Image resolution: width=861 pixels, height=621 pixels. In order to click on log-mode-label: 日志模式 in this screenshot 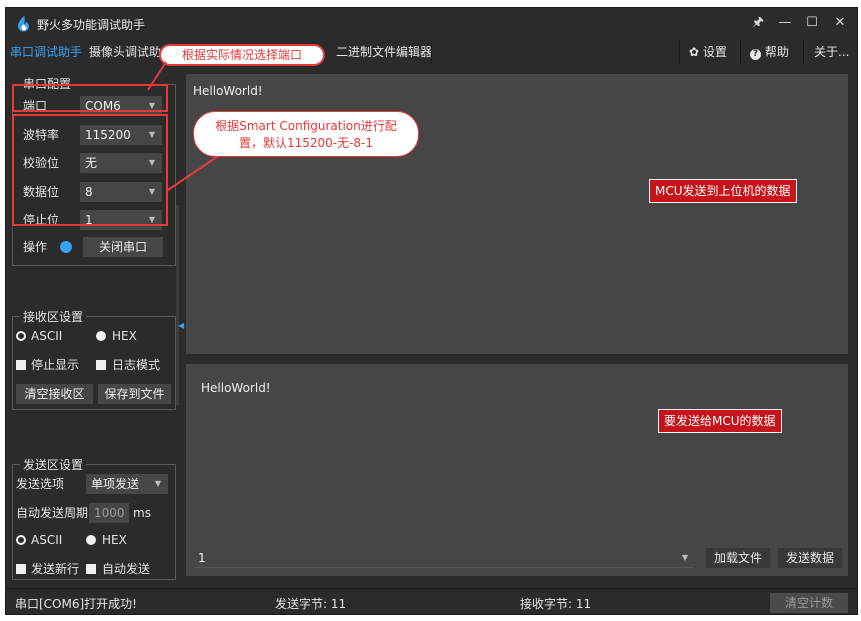, I will do `click(136, 365)`.